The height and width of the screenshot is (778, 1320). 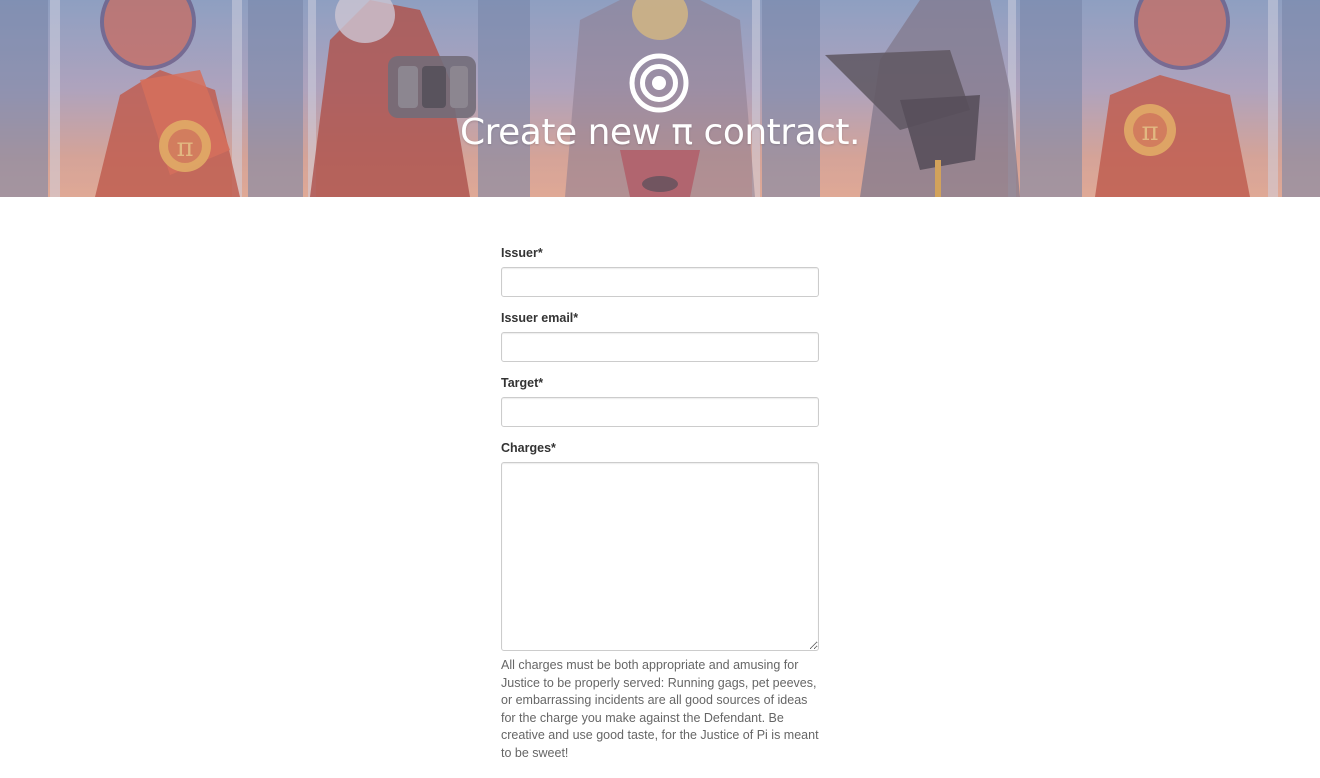 I want to click on issuer-email-label: Issuer email*, so click(x=540, y=318).